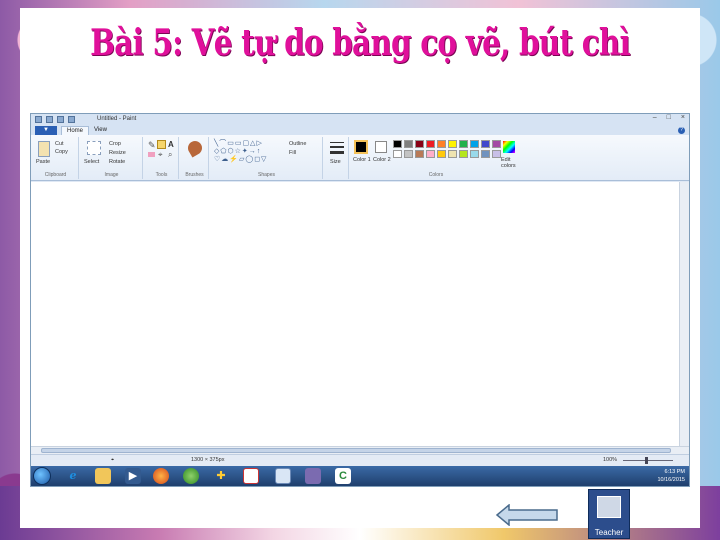  Describe the element at coordinates (133, 476) in the screenshot. I see `media-player-icon: ▶` at that location.